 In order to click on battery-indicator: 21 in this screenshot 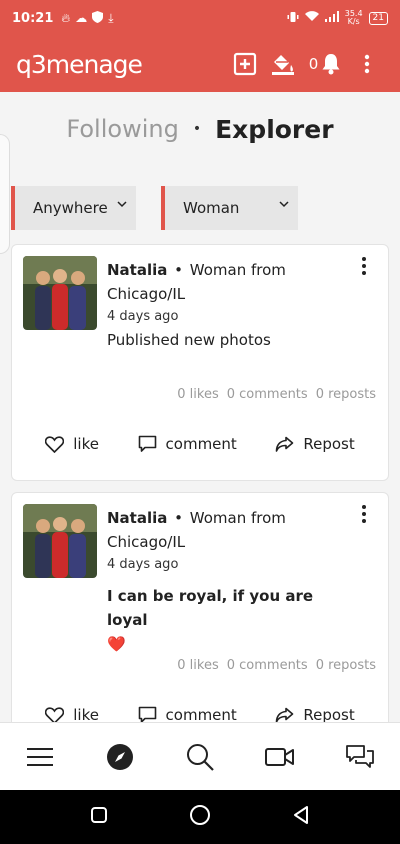, I will do `click(378, 18)`.